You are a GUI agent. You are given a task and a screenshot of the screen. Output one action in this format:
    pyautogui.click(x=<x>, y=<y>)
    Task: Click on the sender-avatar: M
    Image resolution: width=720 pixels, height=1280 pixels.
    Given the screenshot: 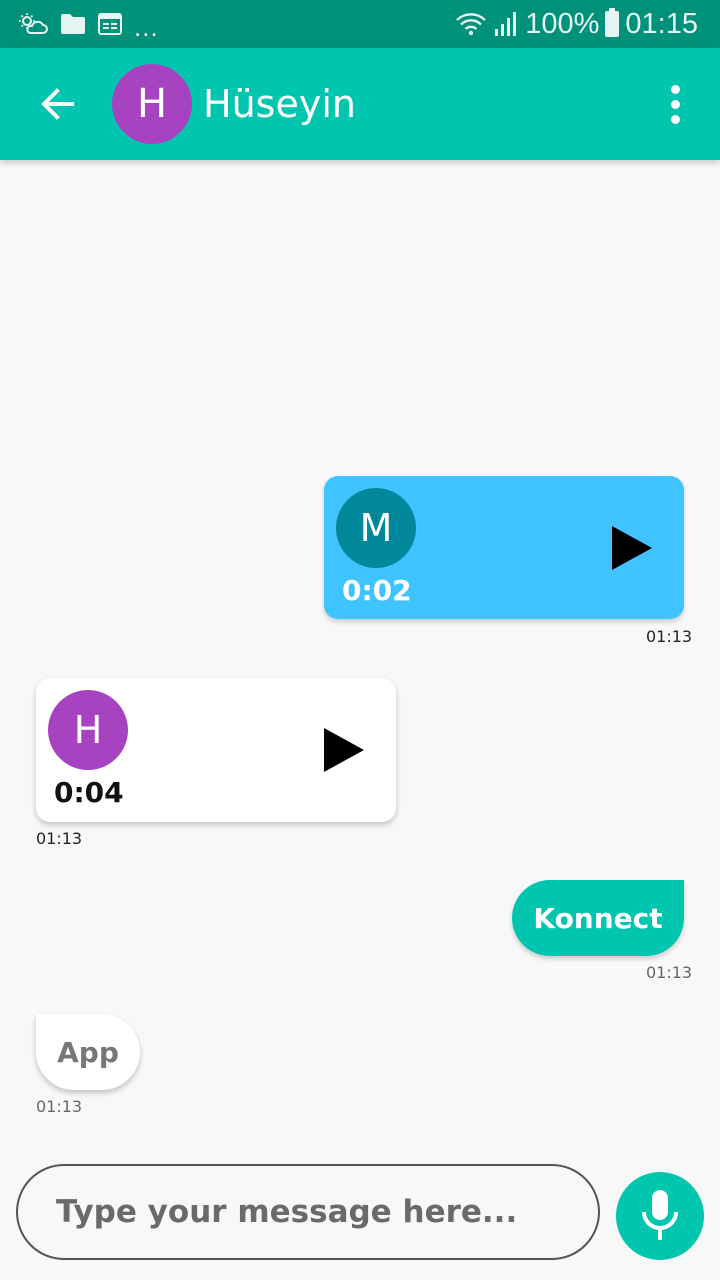 What is the action you would take?
    pyautogui.click(x=376, y=528)
    